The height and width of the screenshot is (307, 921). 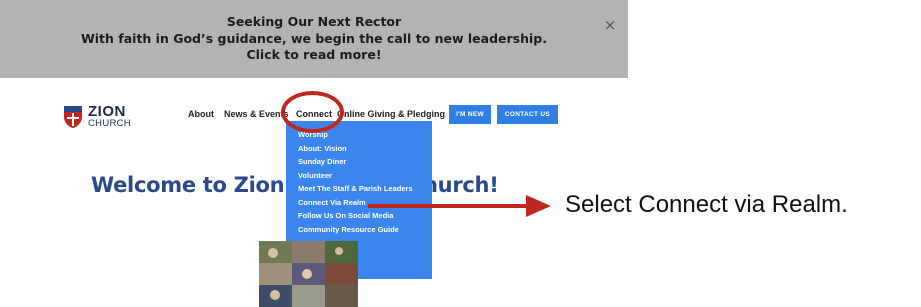 I want to click on menu-item-community-resource-guide: Community Resource Guide, so click(x=359, y=230).